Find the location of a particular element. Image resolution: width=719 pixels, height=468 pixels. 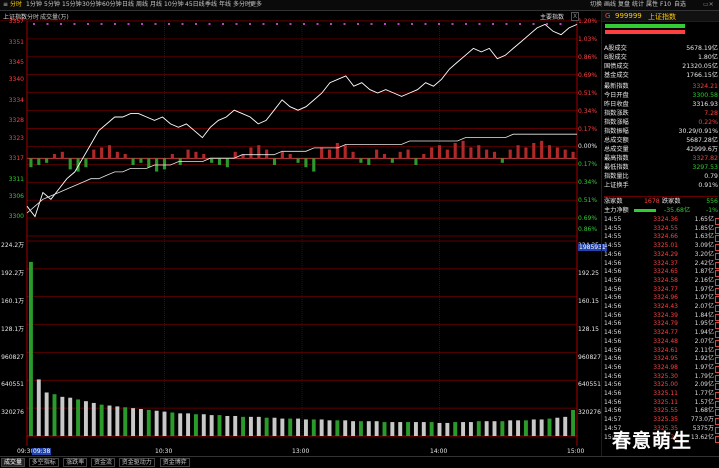

period-button: 年线 is located at coordinates (225, 5).